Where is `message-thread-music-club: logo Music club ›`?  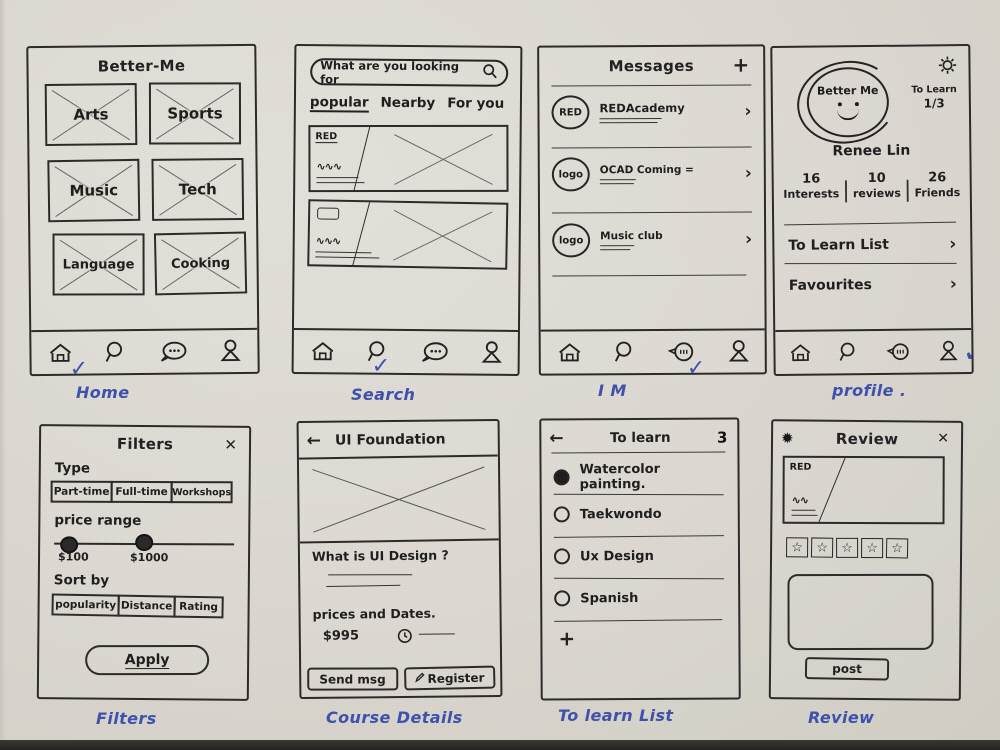 message-thread-music-club: logo Music club › is located at coordinates (652, 240).